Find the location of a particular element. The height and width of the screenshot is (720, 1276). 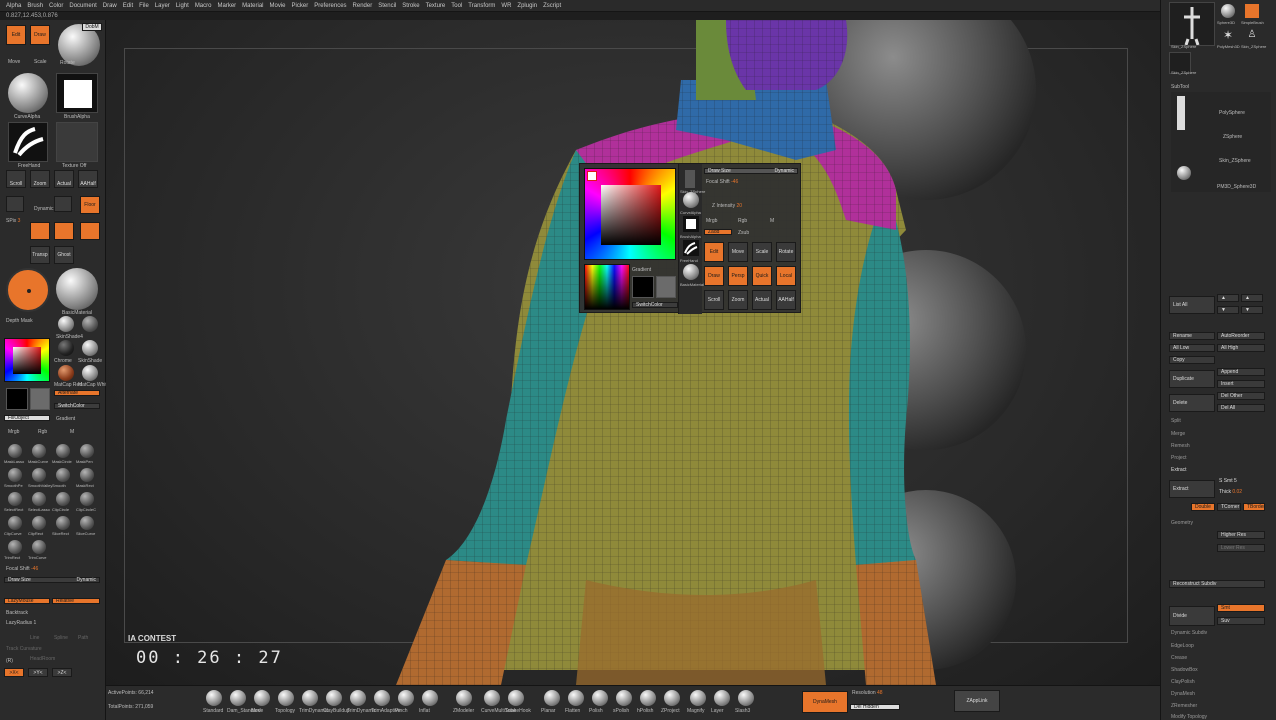

popup-move-button: Move is located at coordinates (738, 252).